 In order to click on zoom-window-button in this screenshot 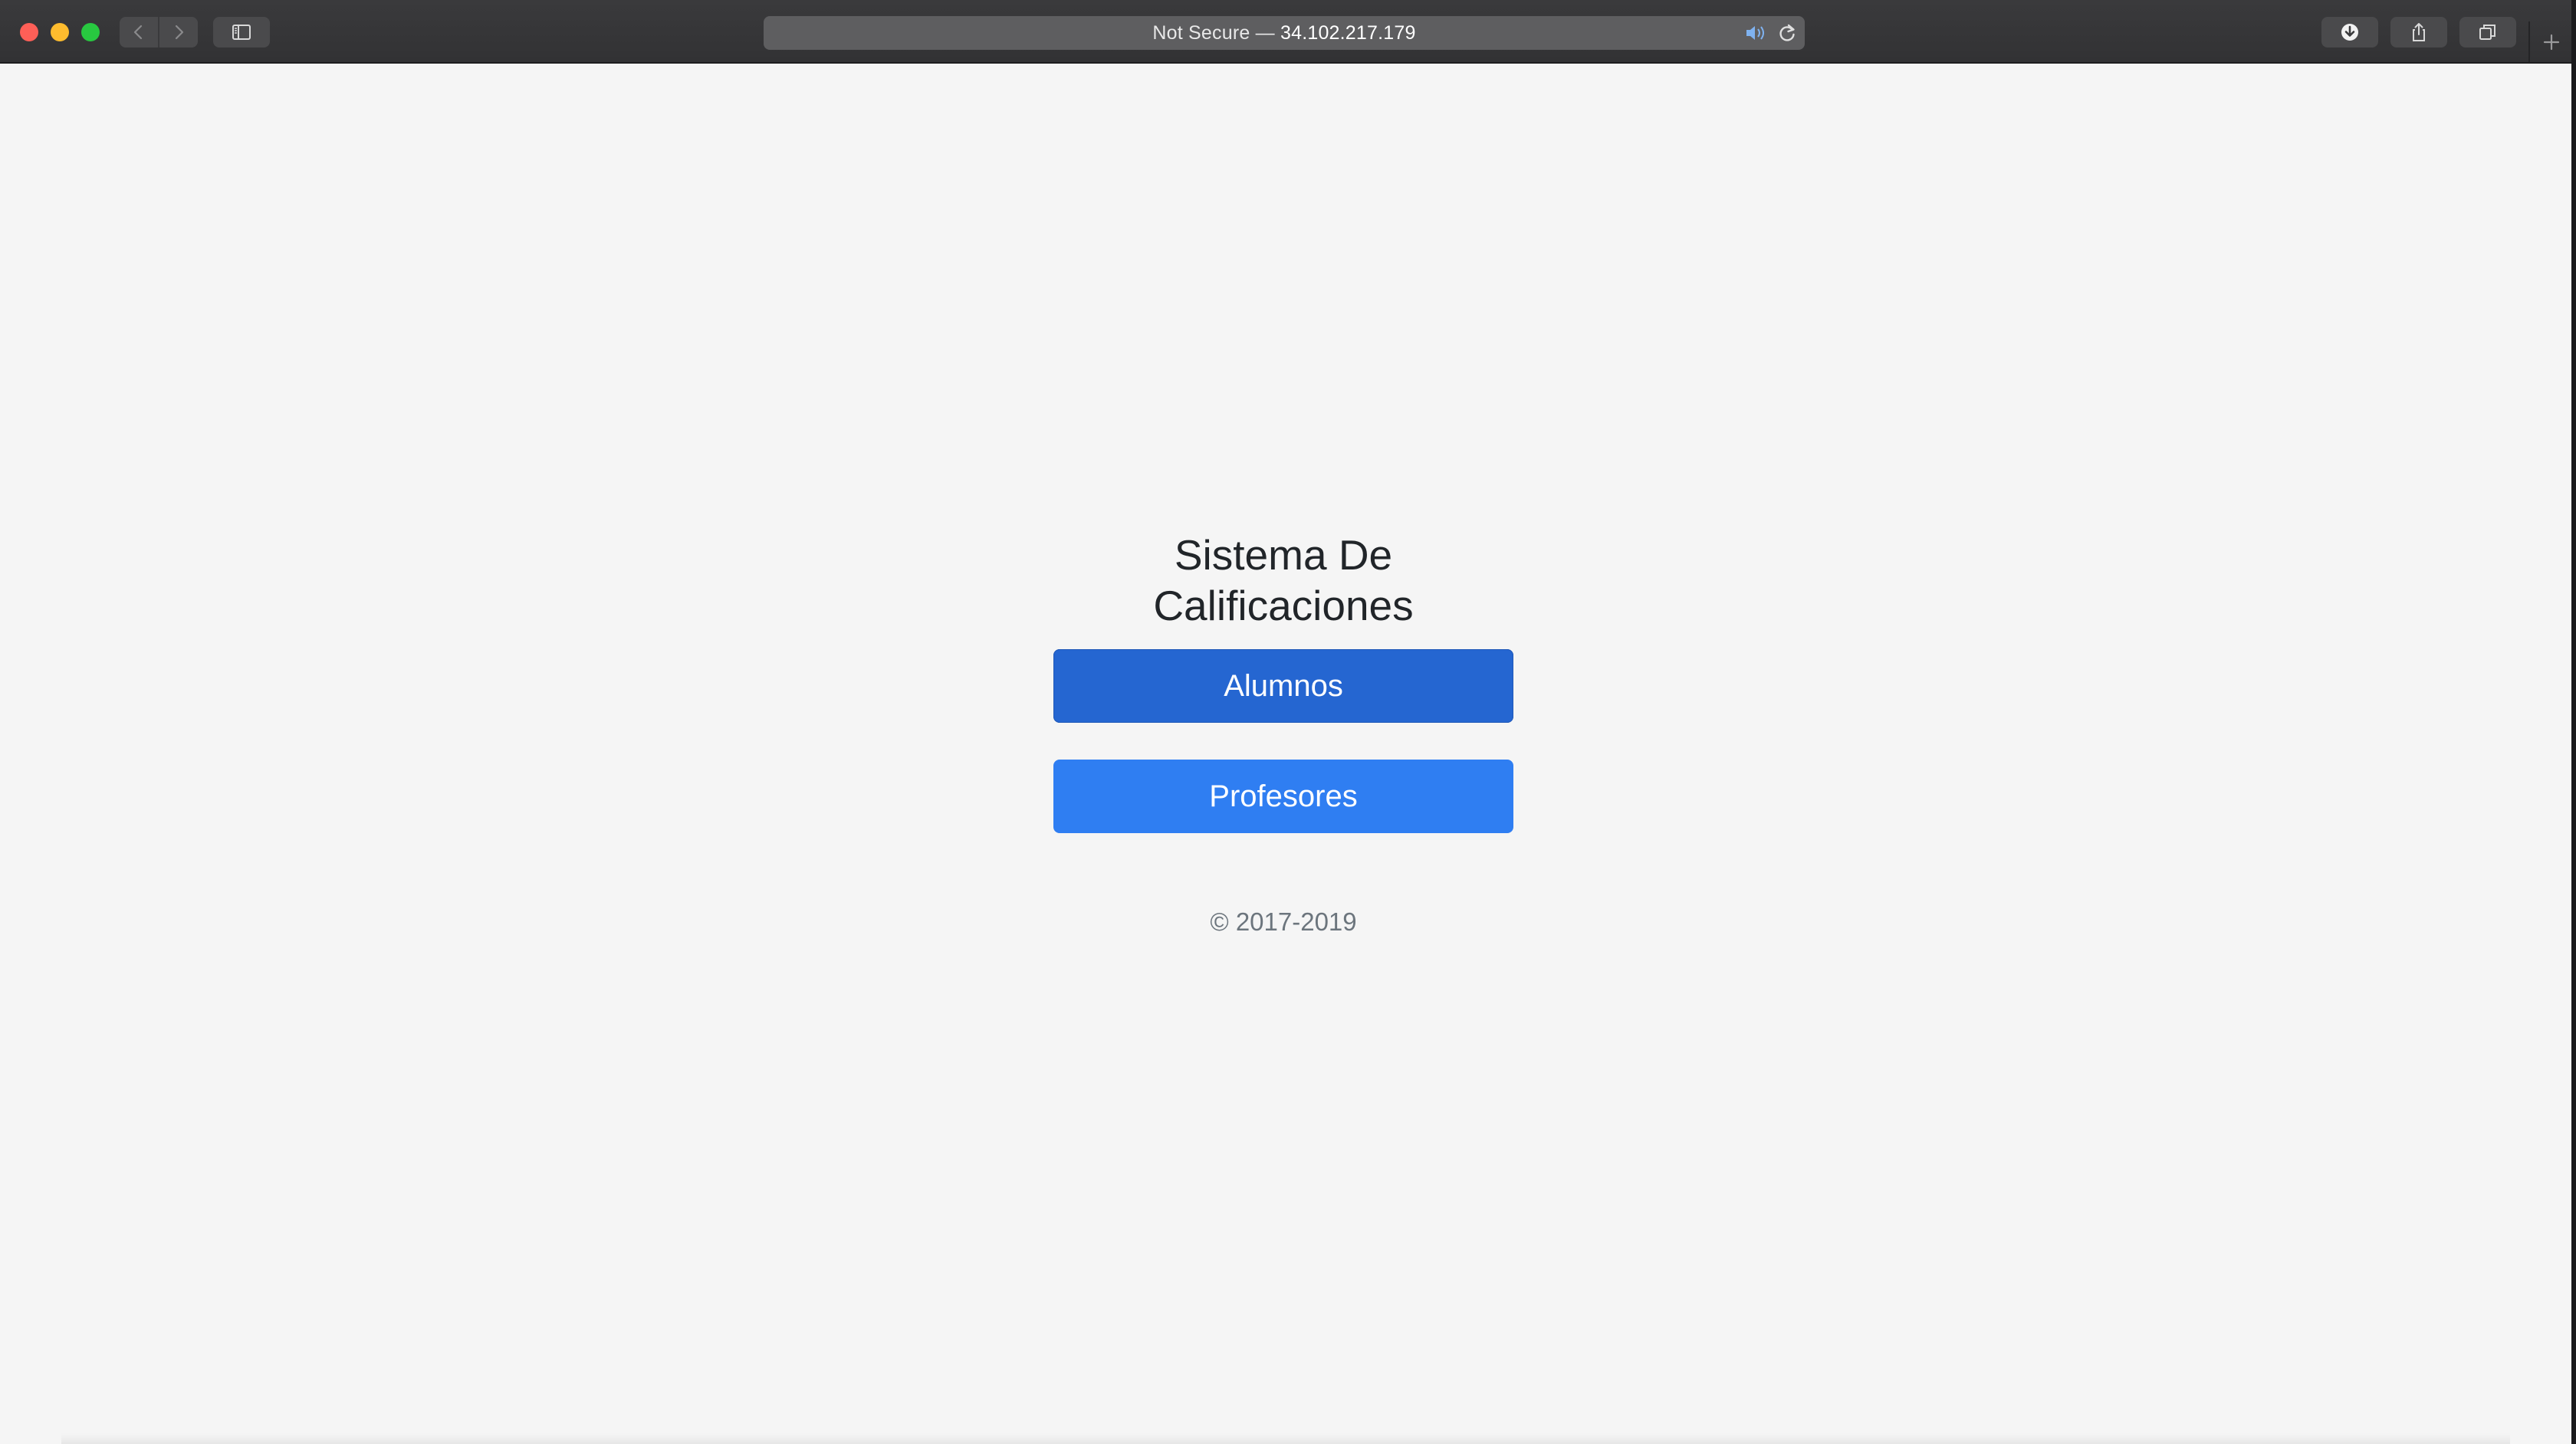, I will do `click(90, 32)`.